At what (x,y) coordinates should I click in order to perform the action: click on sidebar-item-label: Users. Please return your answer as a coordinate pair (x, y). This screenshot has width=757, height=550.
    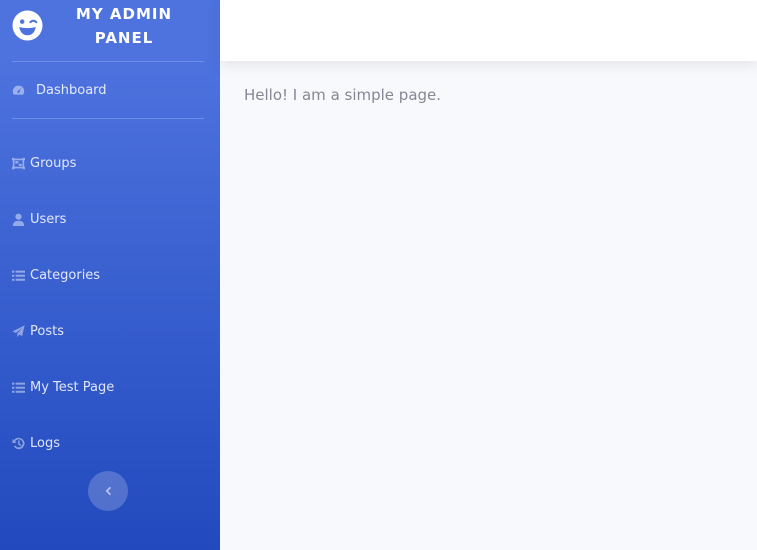
    Looking at the image, I should click on (48, 219).